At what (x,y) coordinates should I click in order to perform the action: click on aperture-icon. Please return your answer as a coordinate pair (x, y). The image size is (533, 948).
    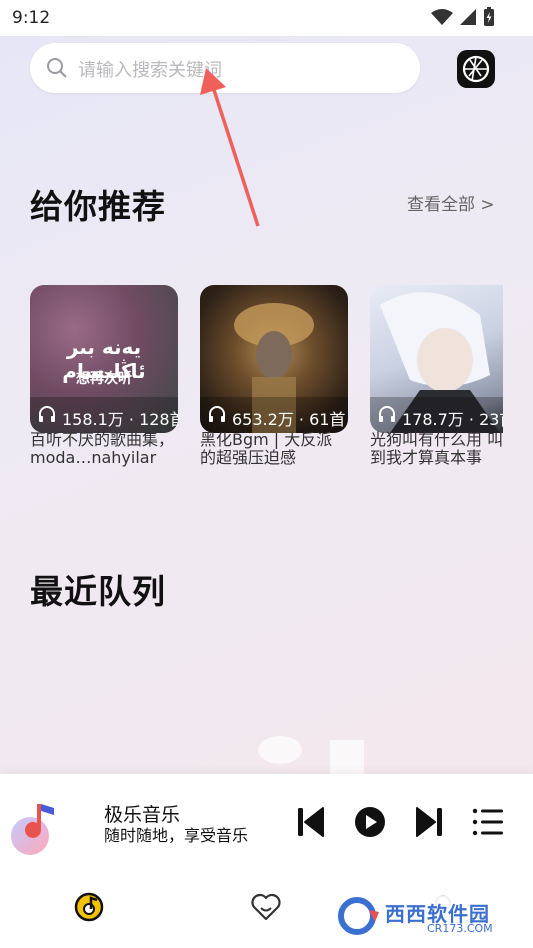
    Looking at the image, I should click on (476, 69).